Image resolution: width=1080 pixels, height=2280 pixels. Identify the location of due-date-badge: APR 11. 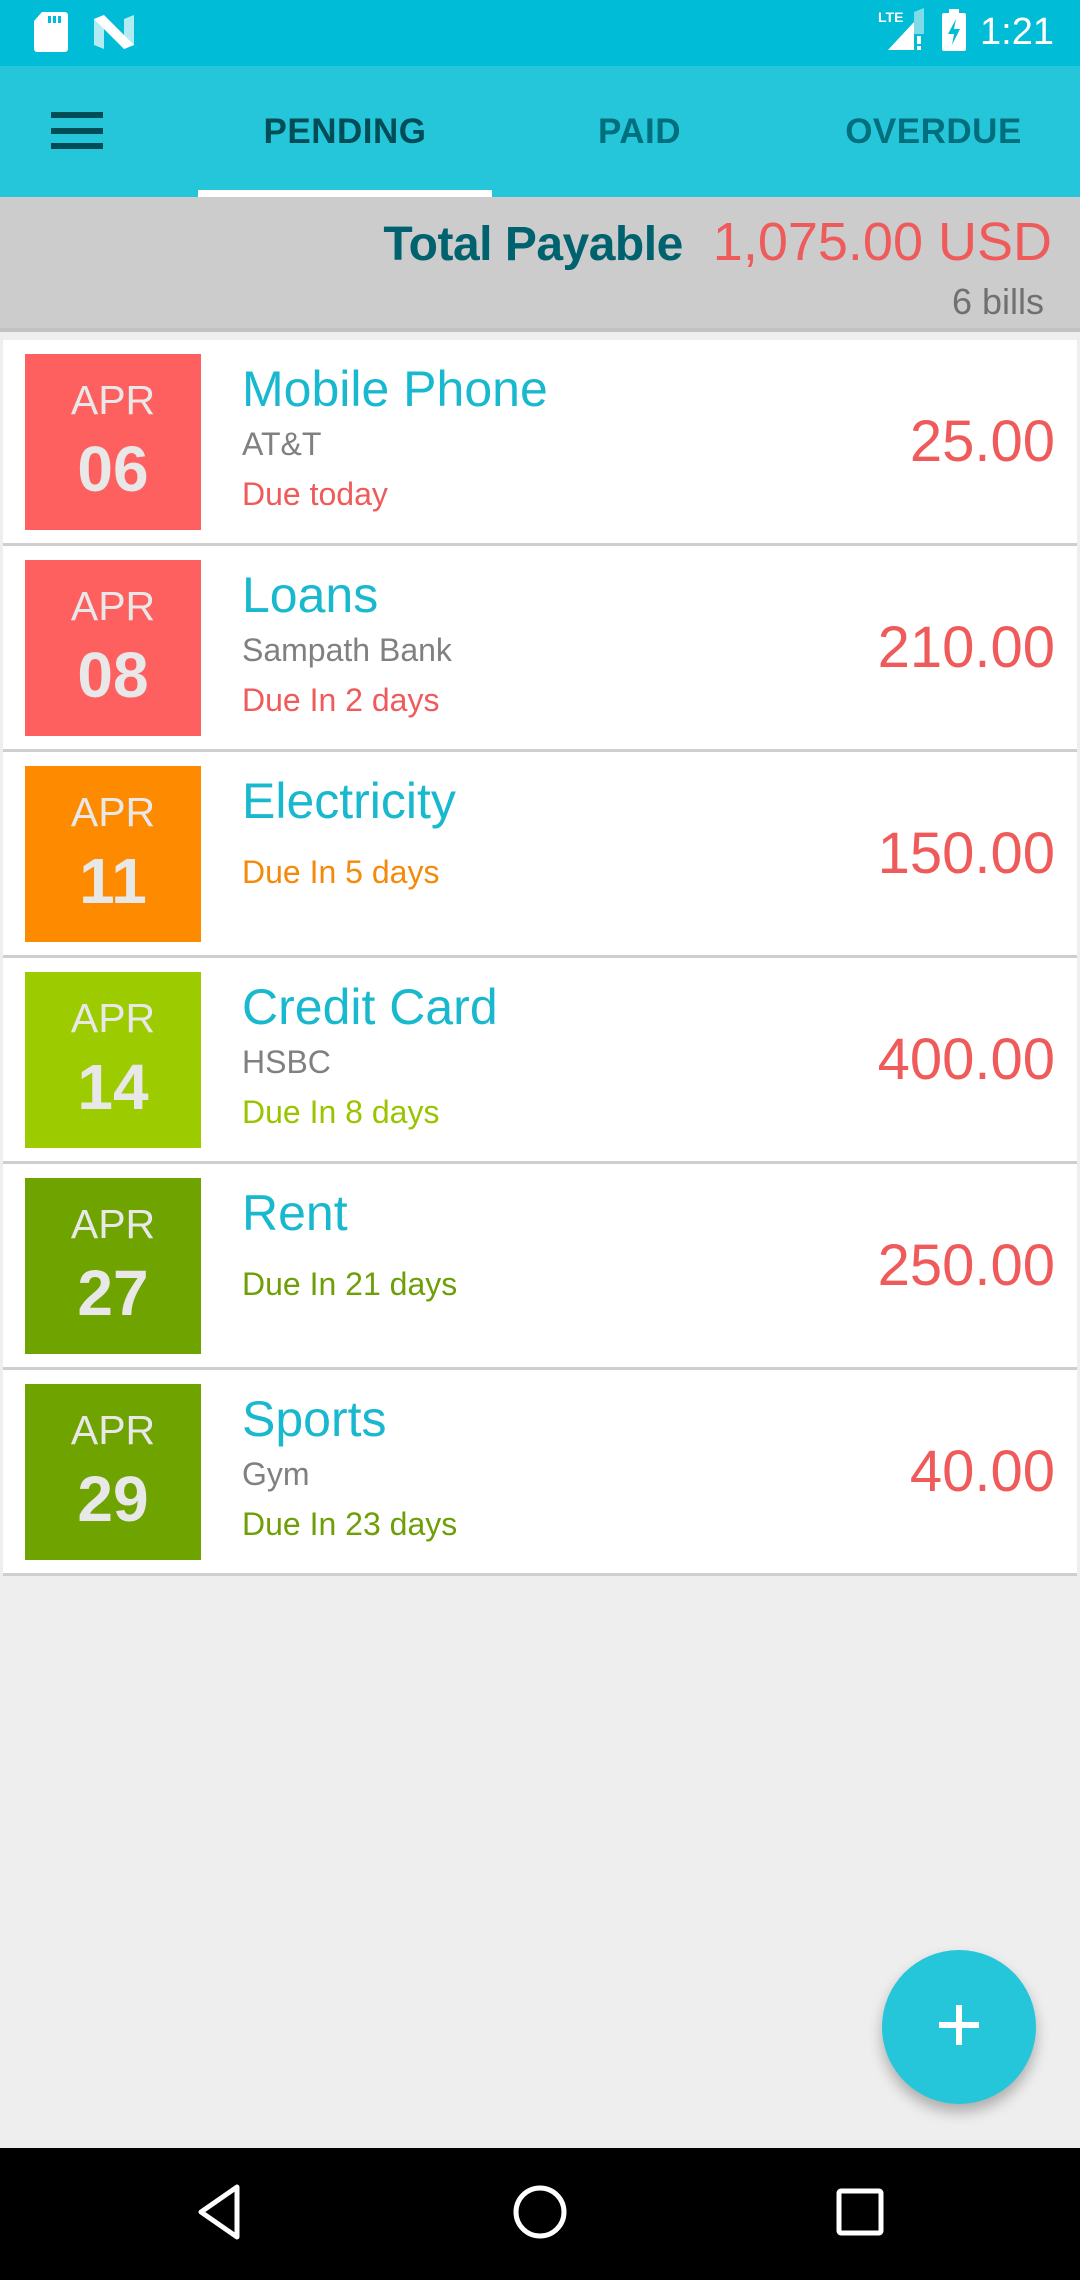
(113, 854).